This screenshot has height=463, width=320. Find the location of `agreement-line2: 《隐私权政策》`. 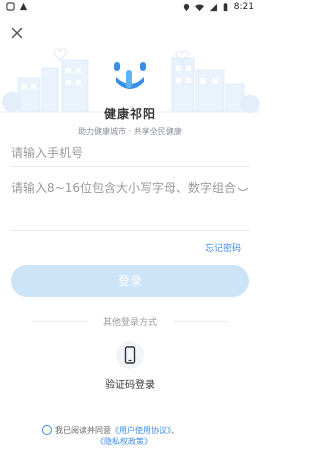

agreement-line2: 《隐私权政策》 is located at coordinates (124, 441).